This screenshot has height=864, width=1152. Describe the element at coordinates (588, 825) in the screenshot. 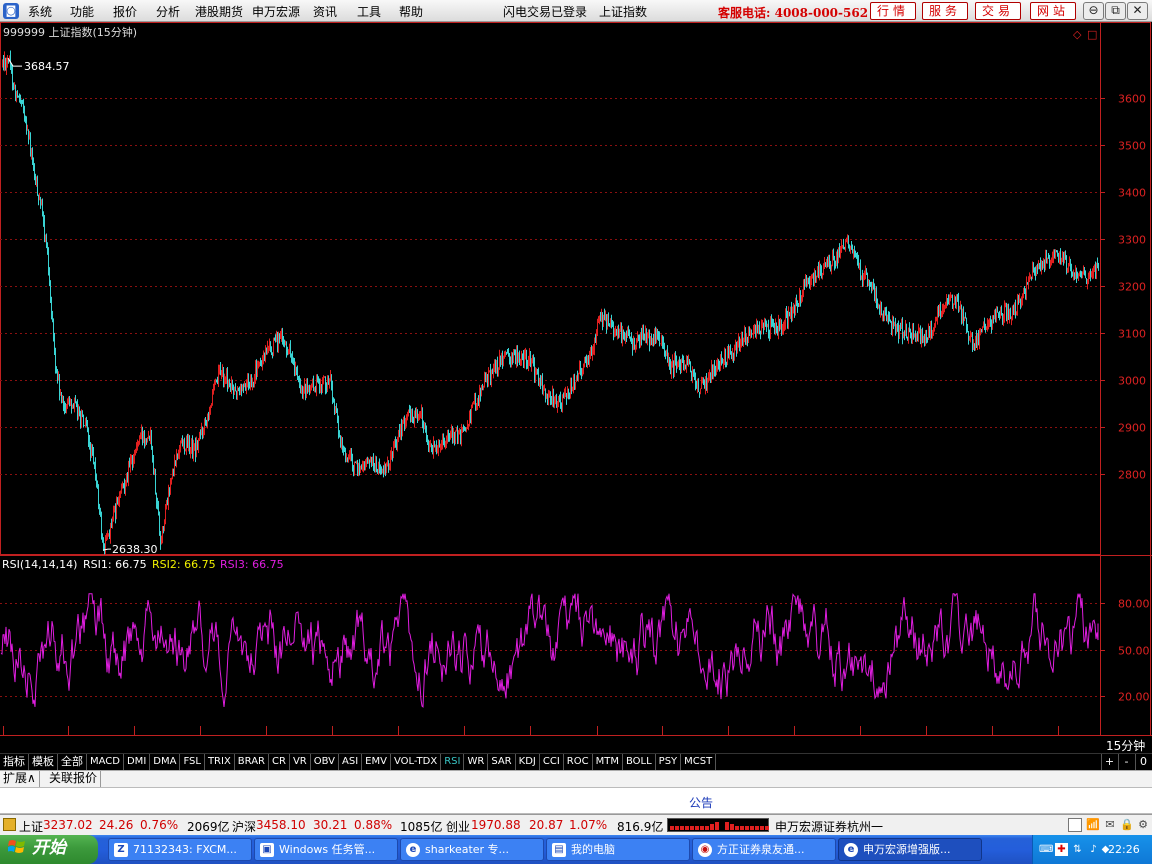

I see `cy-pct: 1.07%` at that location.